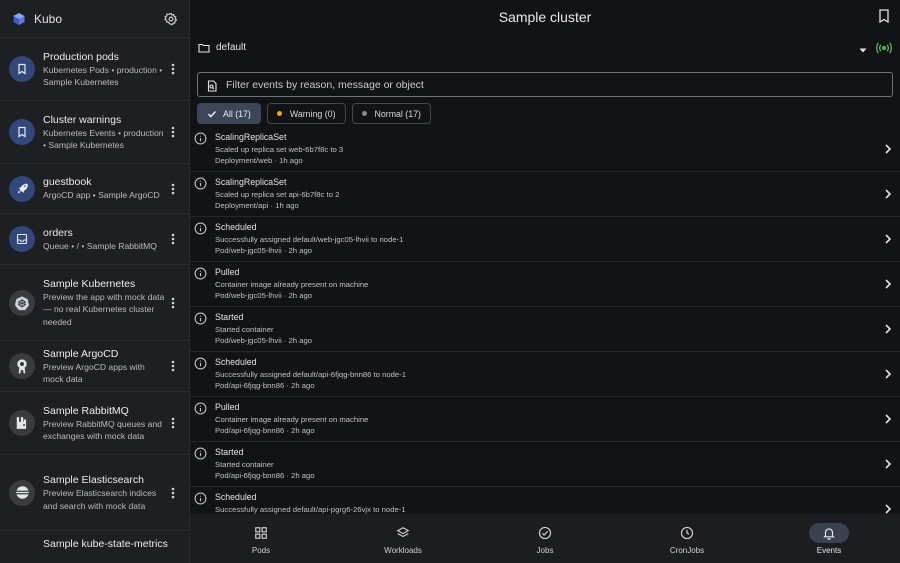 Image resolution: width=900 pixels, height=563 pixels. I want to click on sidebar-item-subtitle: Queue • / • Sample RabbitMQ, so click(100, 245).